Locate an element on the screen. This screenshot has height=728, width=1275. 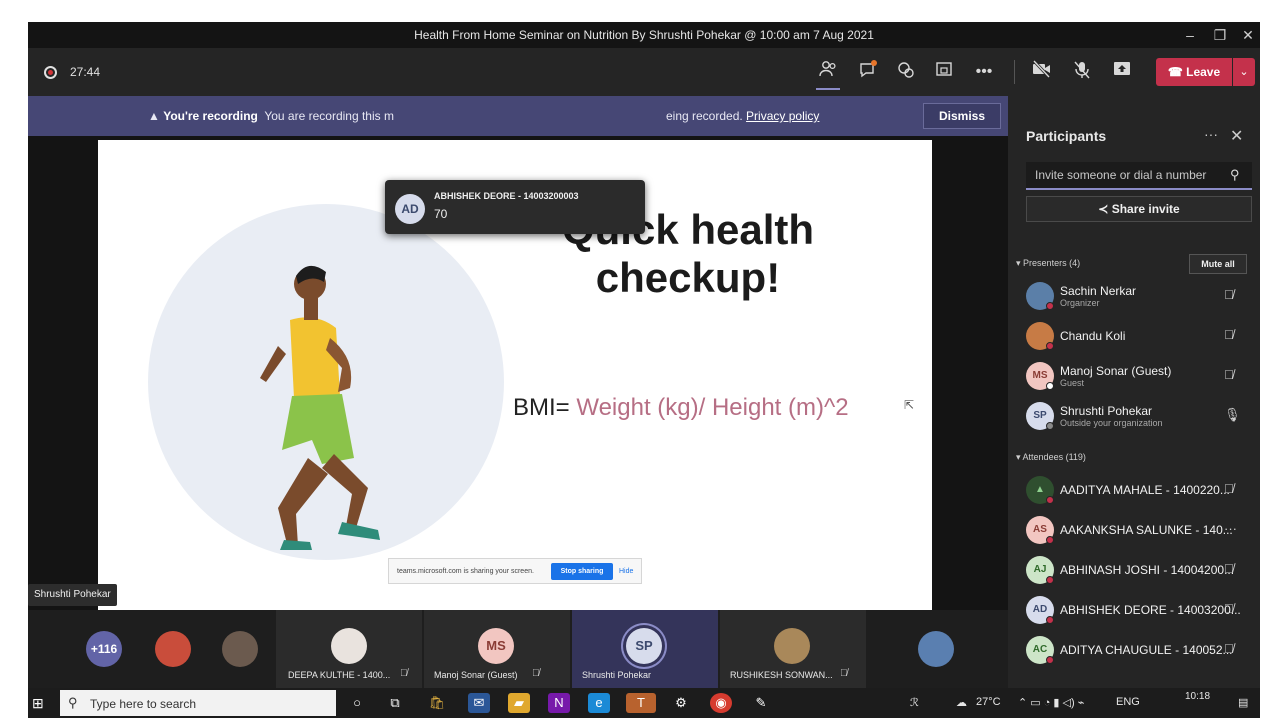
close-icon: ✕ is located at coordinates (1236, 136).